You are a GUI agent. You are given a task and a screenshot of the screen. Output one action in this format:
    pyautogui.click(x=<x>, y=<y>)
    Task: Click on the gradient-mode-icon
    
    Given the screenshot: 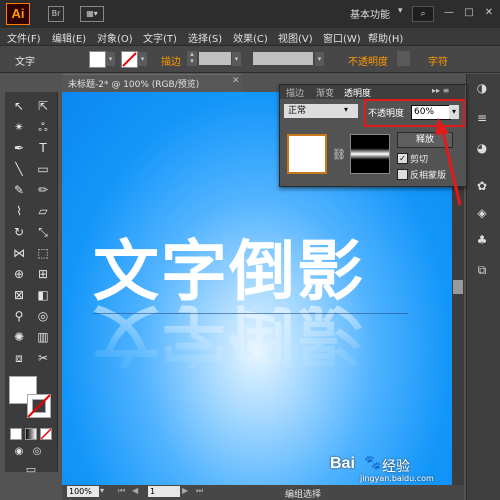 What is the action you would take?
    pyautogui.click(x=31, y=434)
    